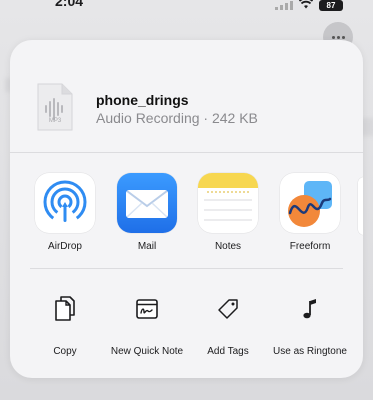 Image resolution: width=373 pixels, height=400 pixels. Describe the element at coordinates (338, 37) in the screenshot. I see `ellipsis-icon` at that location.